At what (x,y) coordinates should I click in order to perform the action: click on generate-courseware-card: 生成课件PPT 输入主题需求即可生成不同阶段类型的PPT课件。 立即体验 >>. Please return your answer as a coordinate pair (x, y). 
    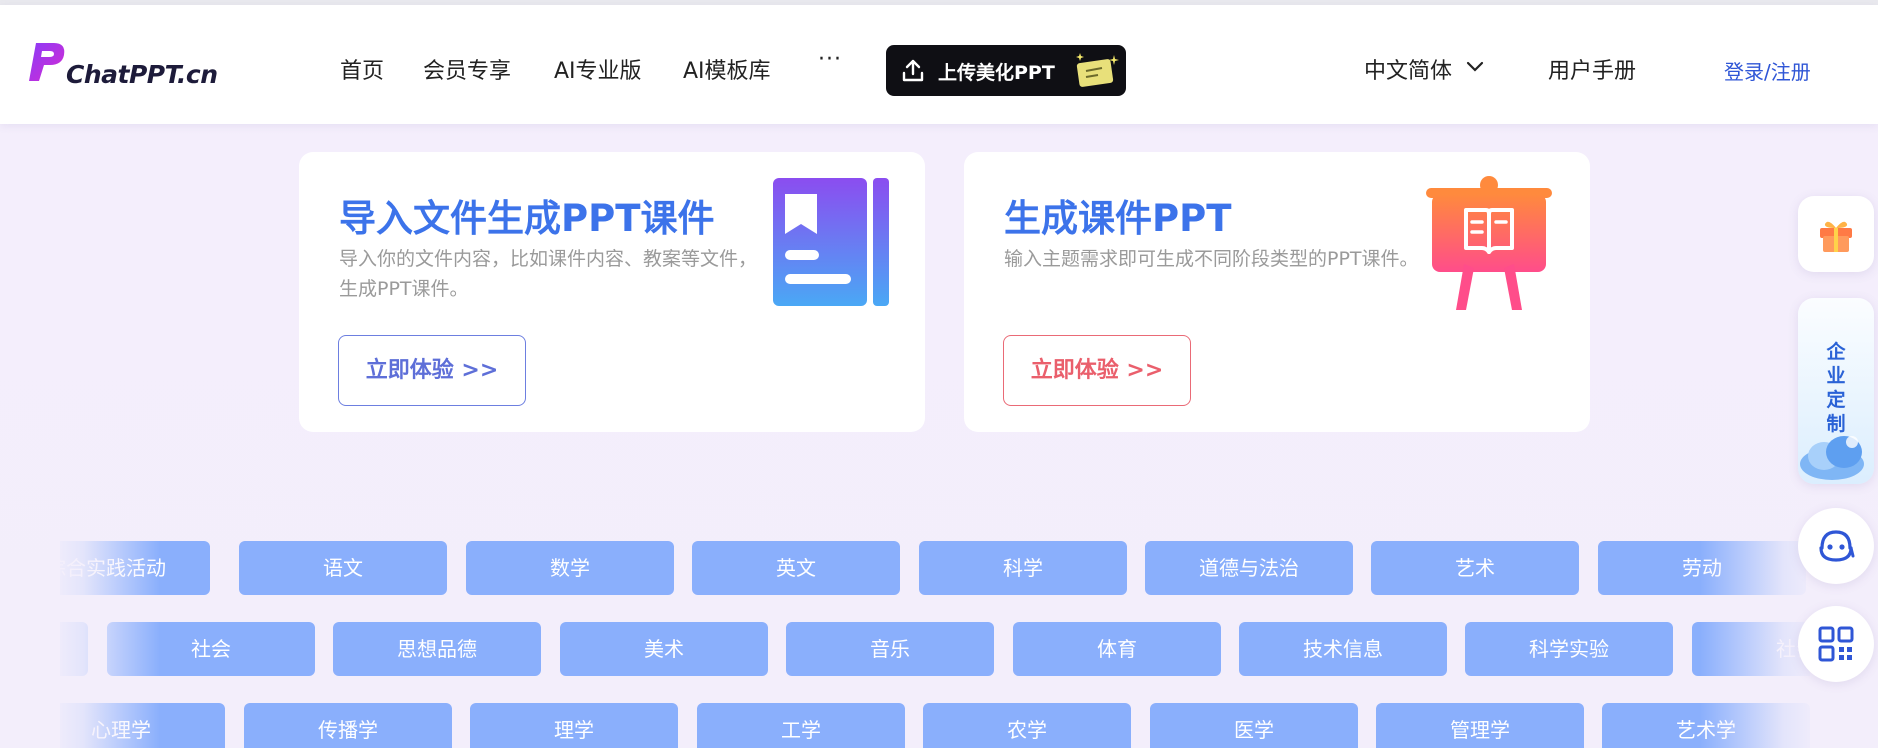
    Looking at the image, I should click on (1277, 292).